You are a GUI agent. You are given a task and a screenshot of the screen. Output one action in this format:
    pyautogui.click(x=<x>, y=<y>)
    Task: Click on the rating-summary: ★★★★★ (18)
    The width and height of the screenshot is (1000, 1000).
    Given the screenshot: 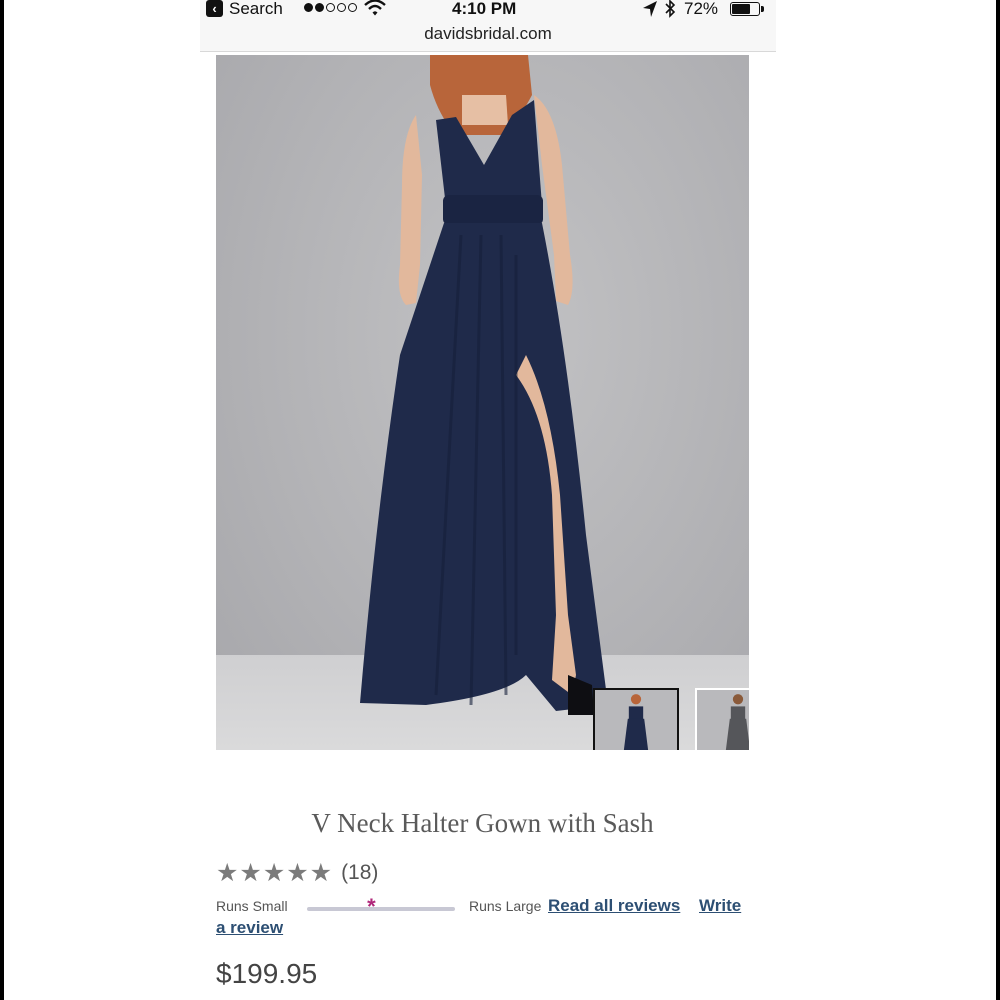 What is the action you would take?
    pyautogui.click(x=297, y=873)
    